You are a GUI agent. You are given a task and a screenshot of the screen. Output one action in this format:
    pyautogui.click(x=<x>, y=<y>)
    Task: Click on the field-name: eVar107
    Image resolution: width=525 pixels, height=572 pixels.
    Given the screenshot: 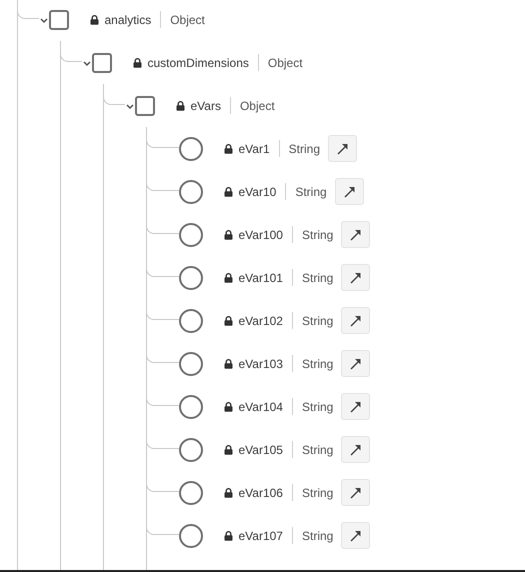 What is the action you would take?
    pyautogui.click(x=260, y=535)
    